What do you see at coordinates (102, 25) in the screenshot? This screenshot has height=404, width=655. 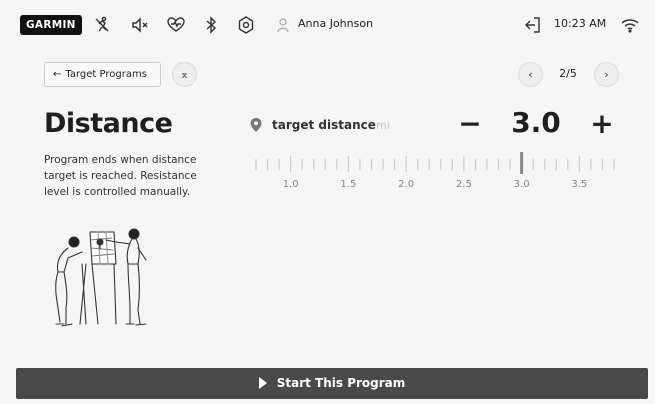 I see `no-run-icon` at bounding box center [102, 25].